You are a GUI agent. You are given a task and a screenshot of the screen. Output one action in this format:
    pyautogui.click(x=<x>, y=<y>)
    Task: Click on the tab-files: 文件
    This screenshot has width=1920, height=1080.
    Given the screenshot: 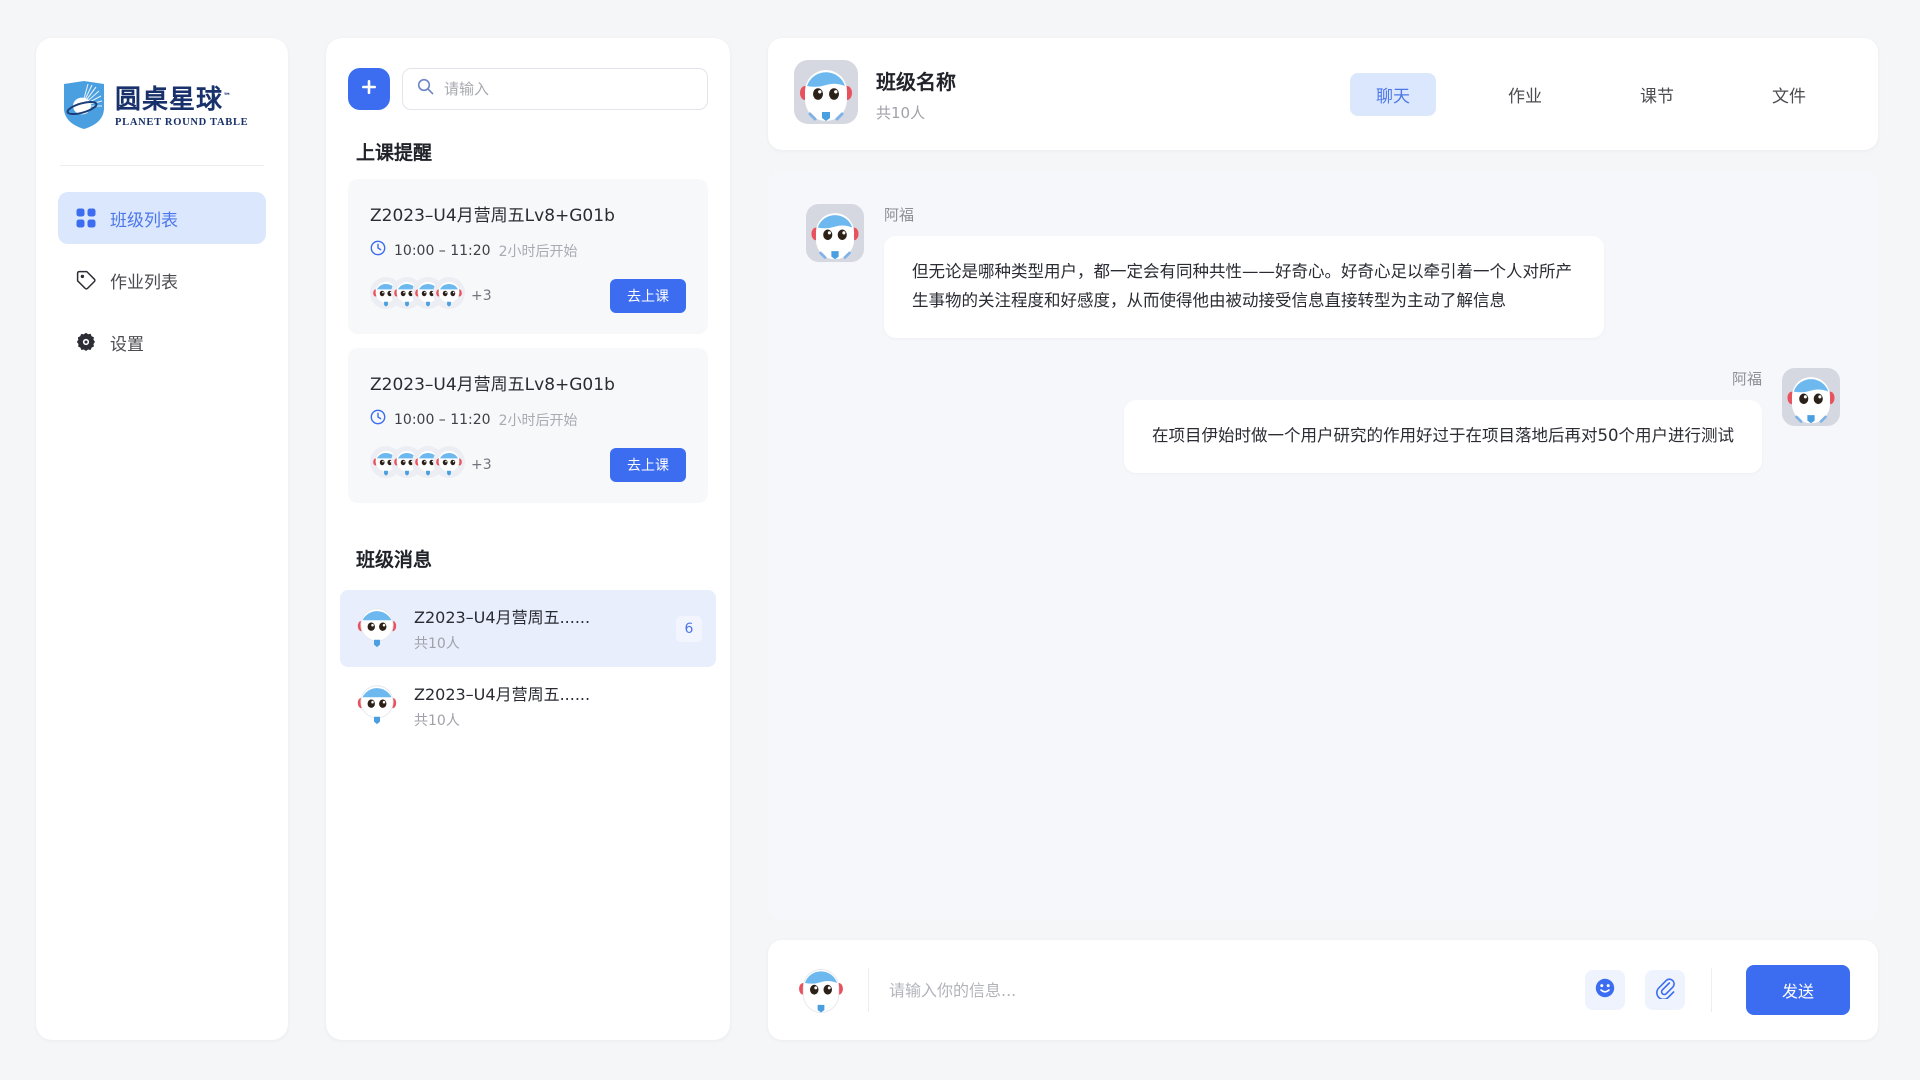 What is the action you would take?
    pyautogui.click(x=1789, y=94)
    